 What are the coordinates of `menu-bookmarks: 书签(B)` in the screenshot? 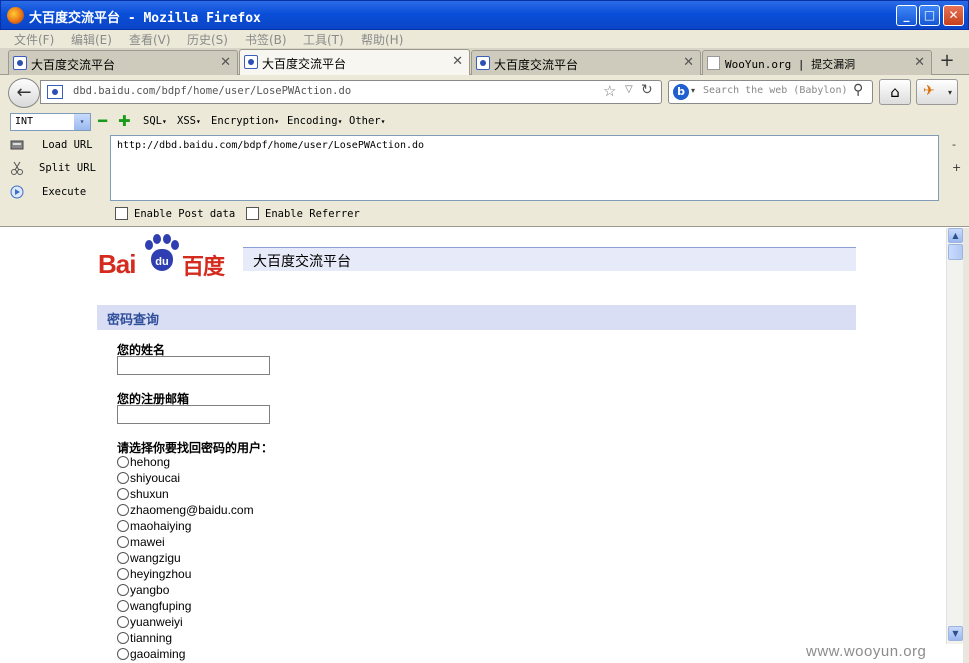 It's located at (266, 39).